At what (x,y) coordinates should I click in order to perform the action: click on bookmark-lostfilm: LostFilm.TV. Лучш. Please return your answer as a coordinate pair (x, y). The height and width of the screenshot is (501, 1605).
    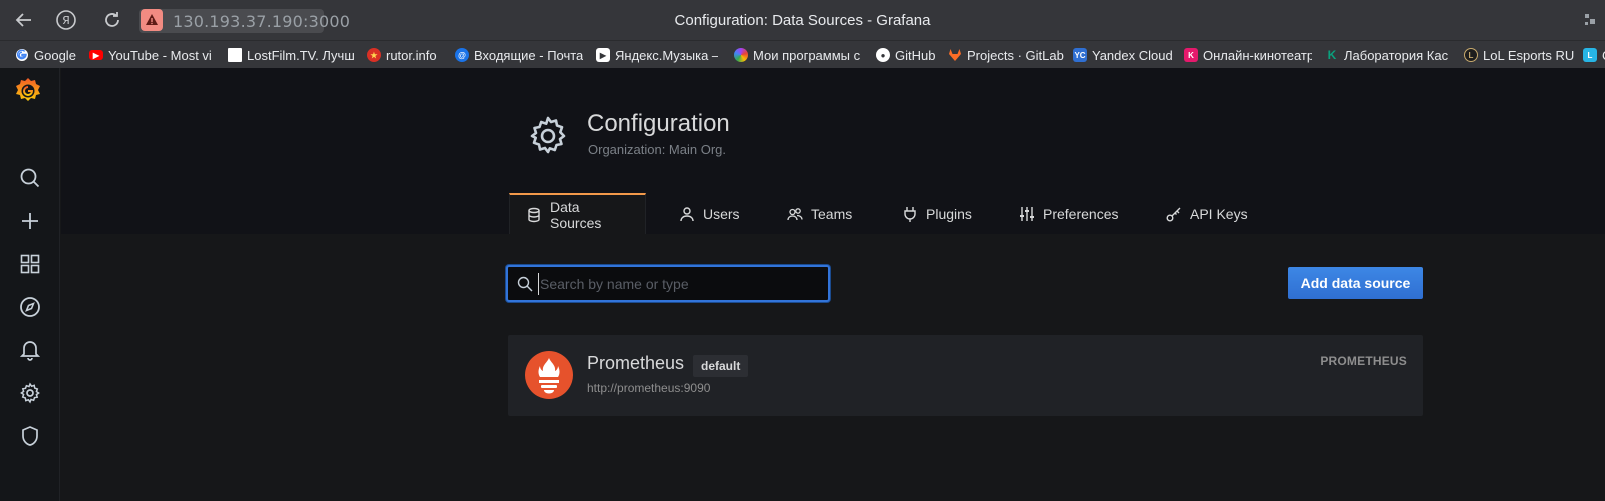
    Looking at the image, I should click on (292, 55).